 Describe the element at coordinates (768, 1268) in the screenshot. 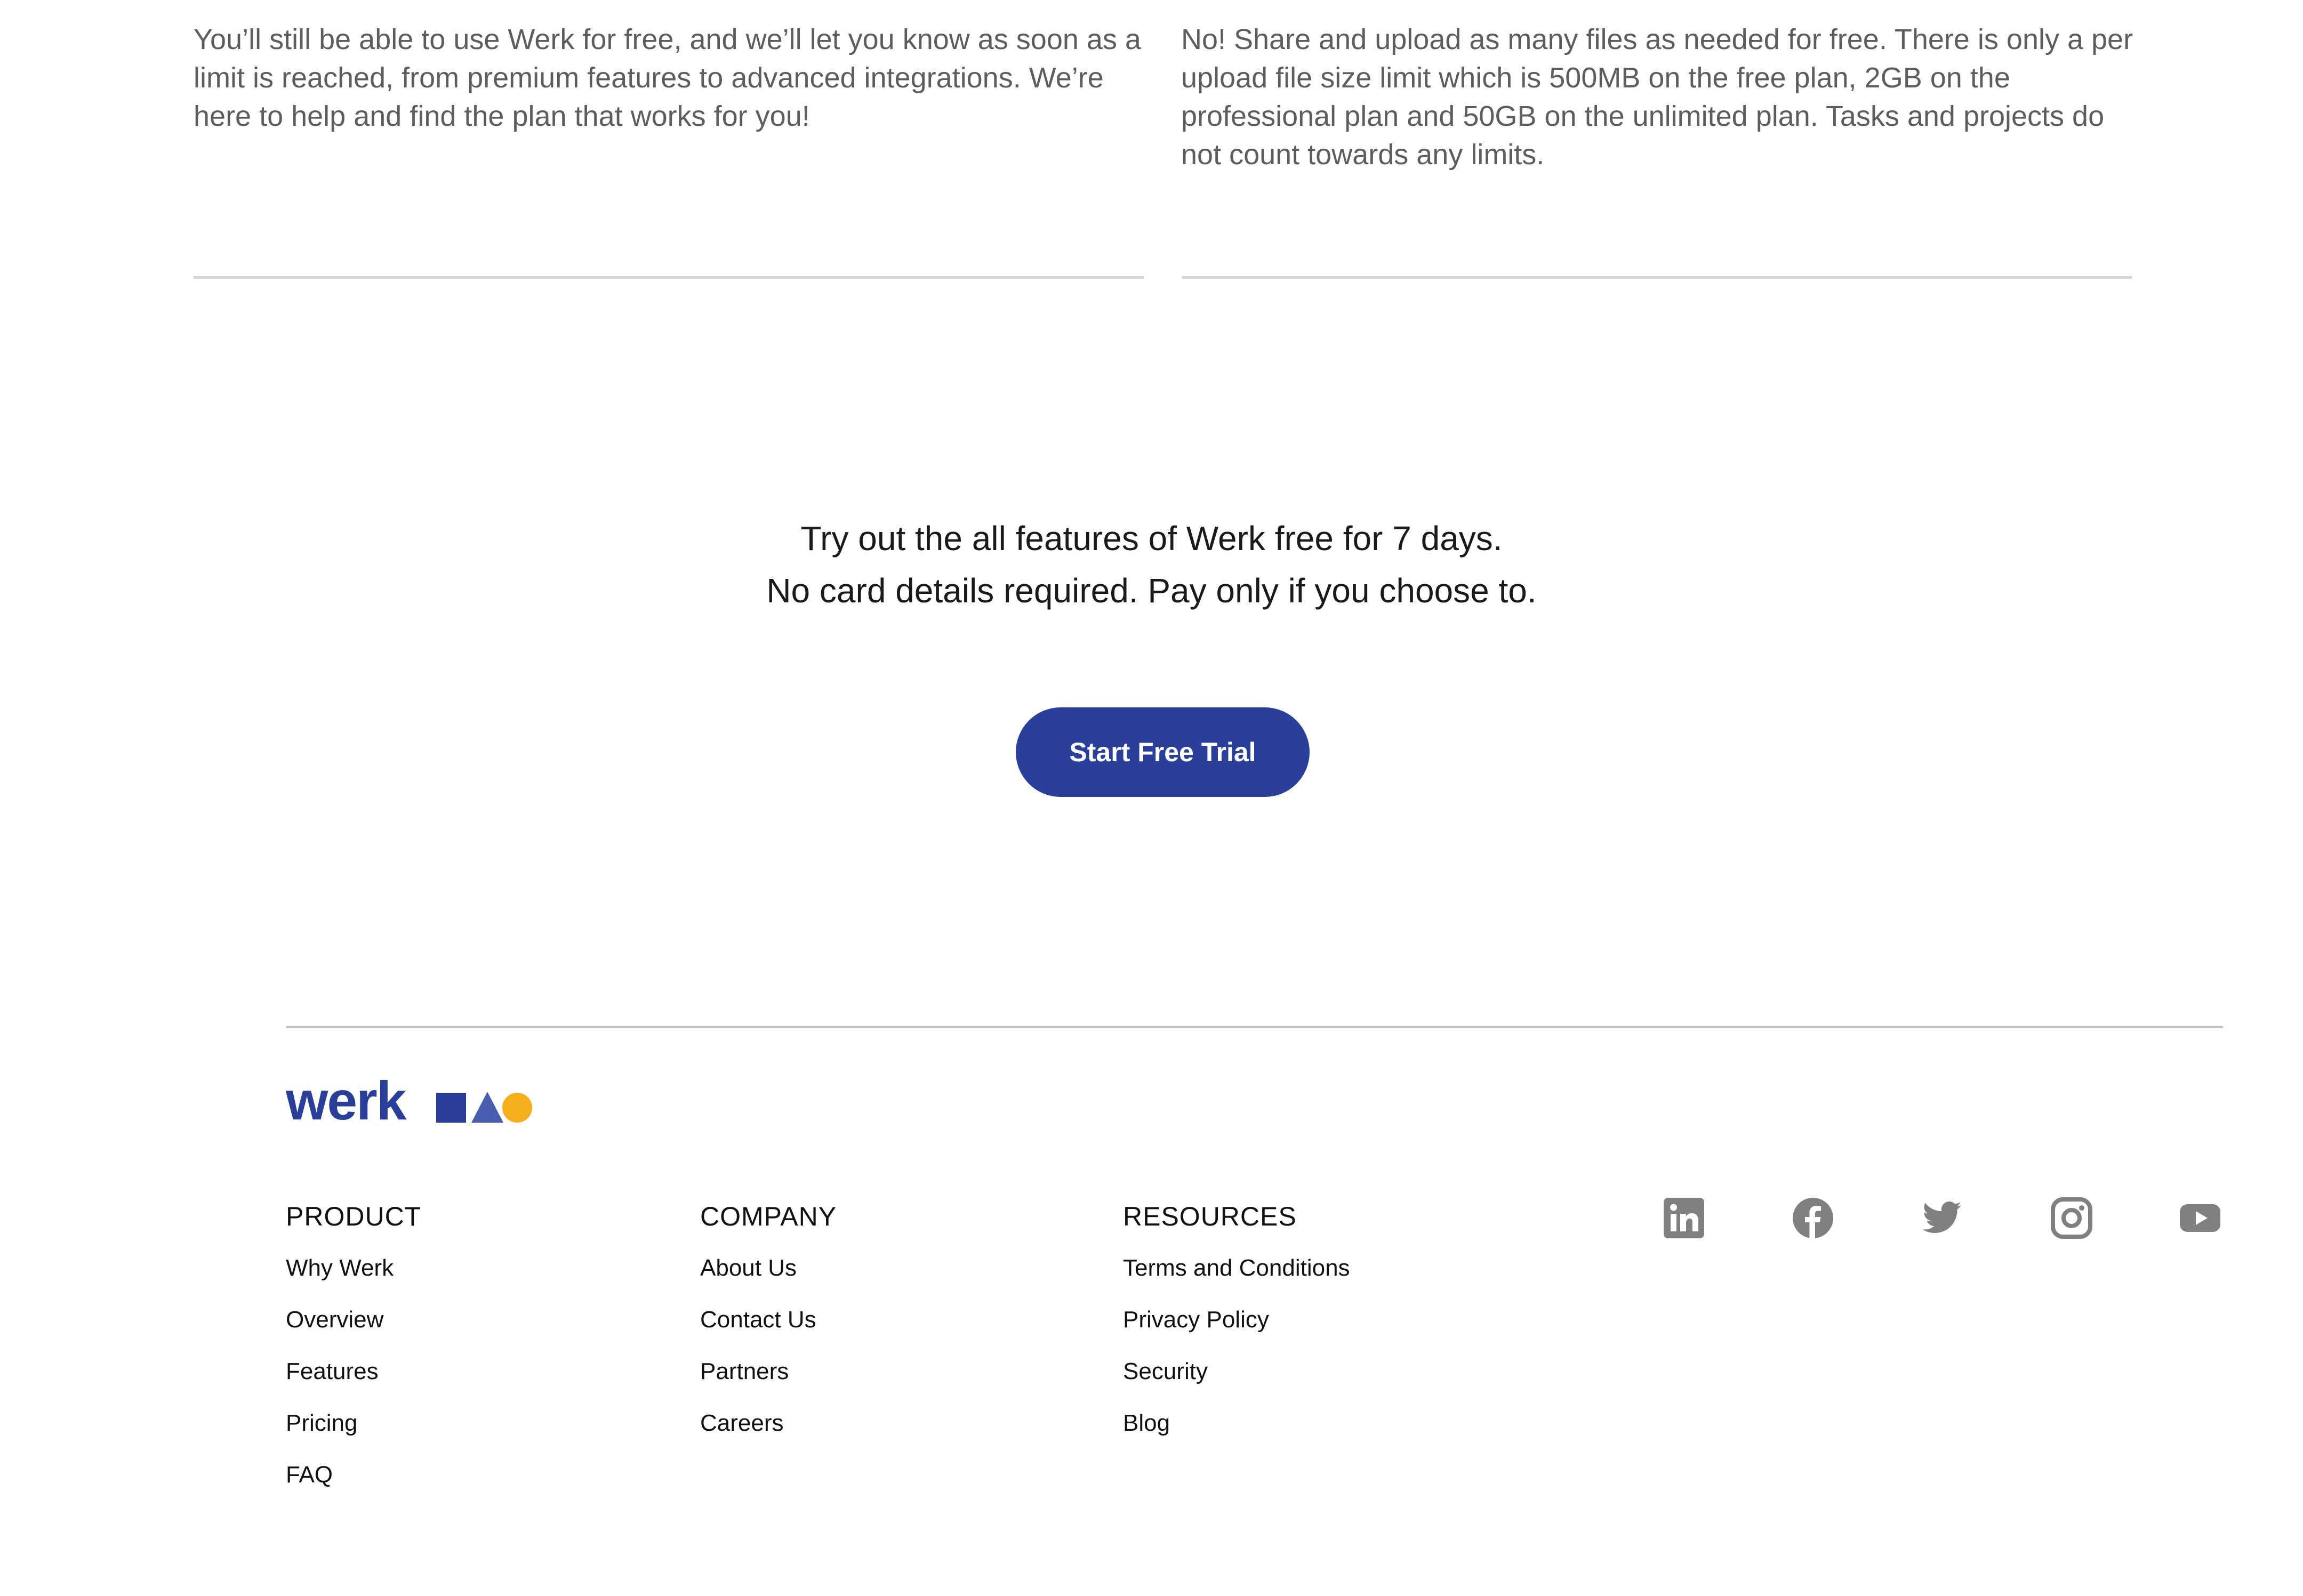

I see `footer-link-about-us: About Us` at that location.